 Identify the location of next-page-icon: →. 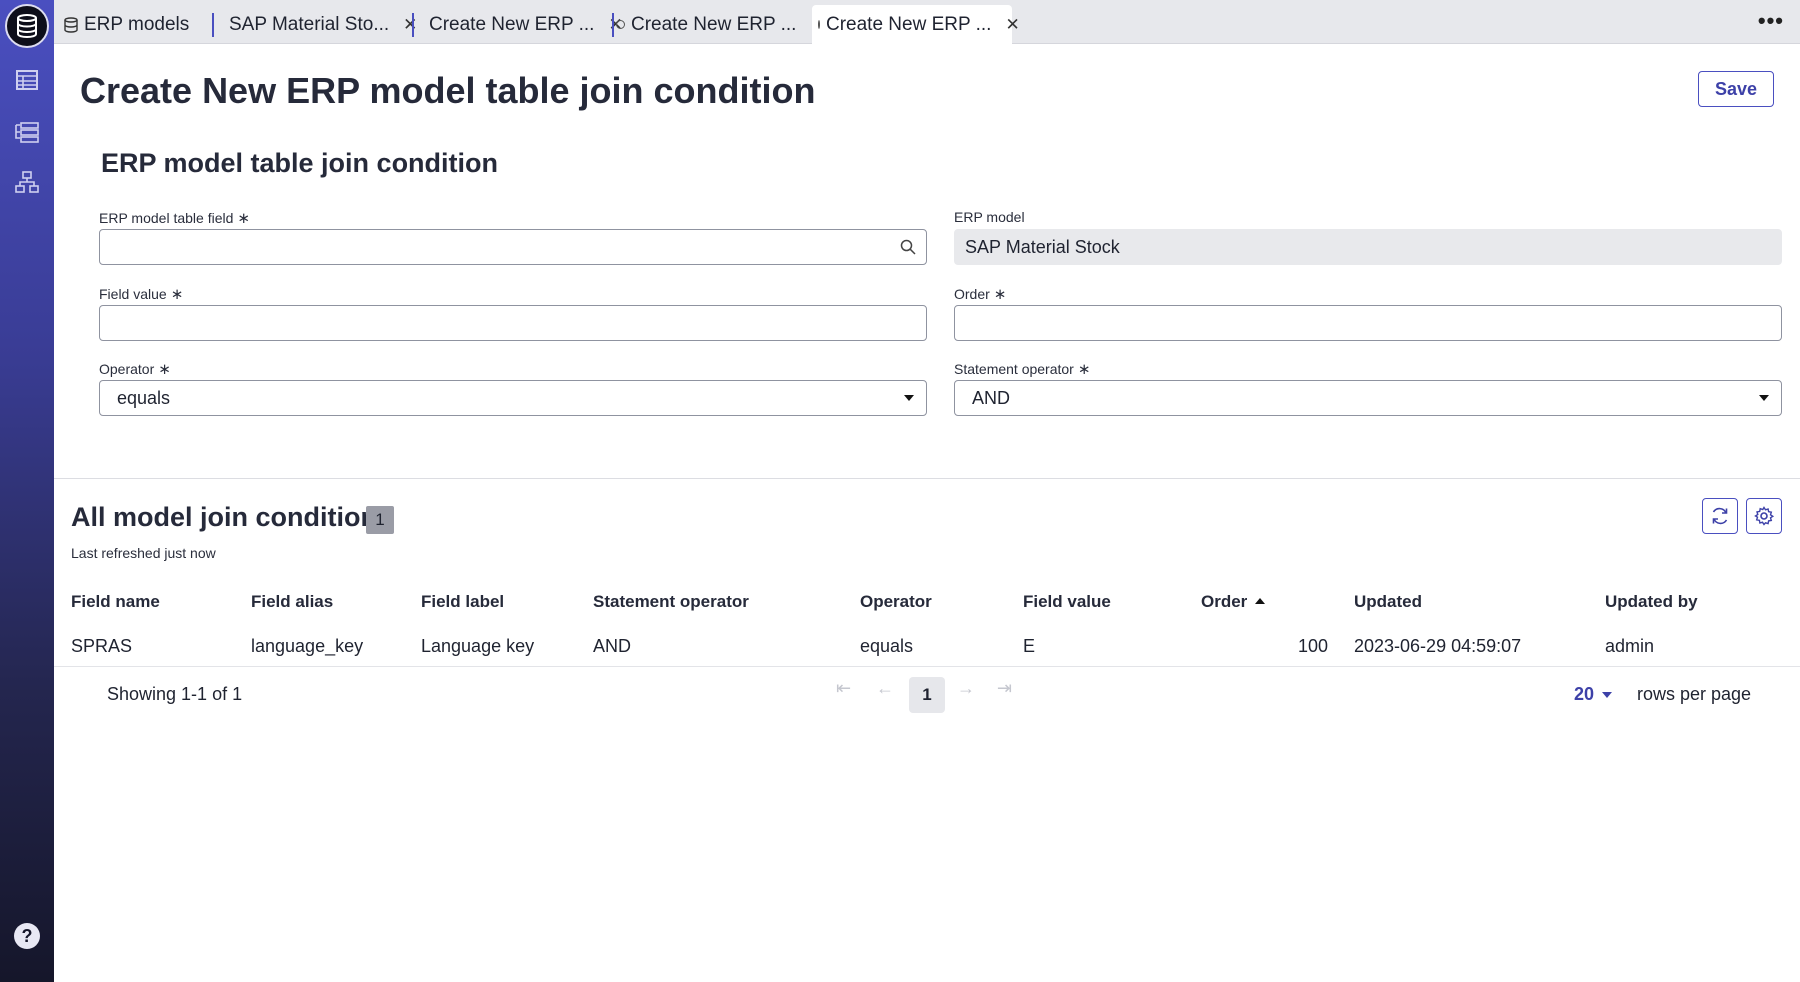
(966, 688).